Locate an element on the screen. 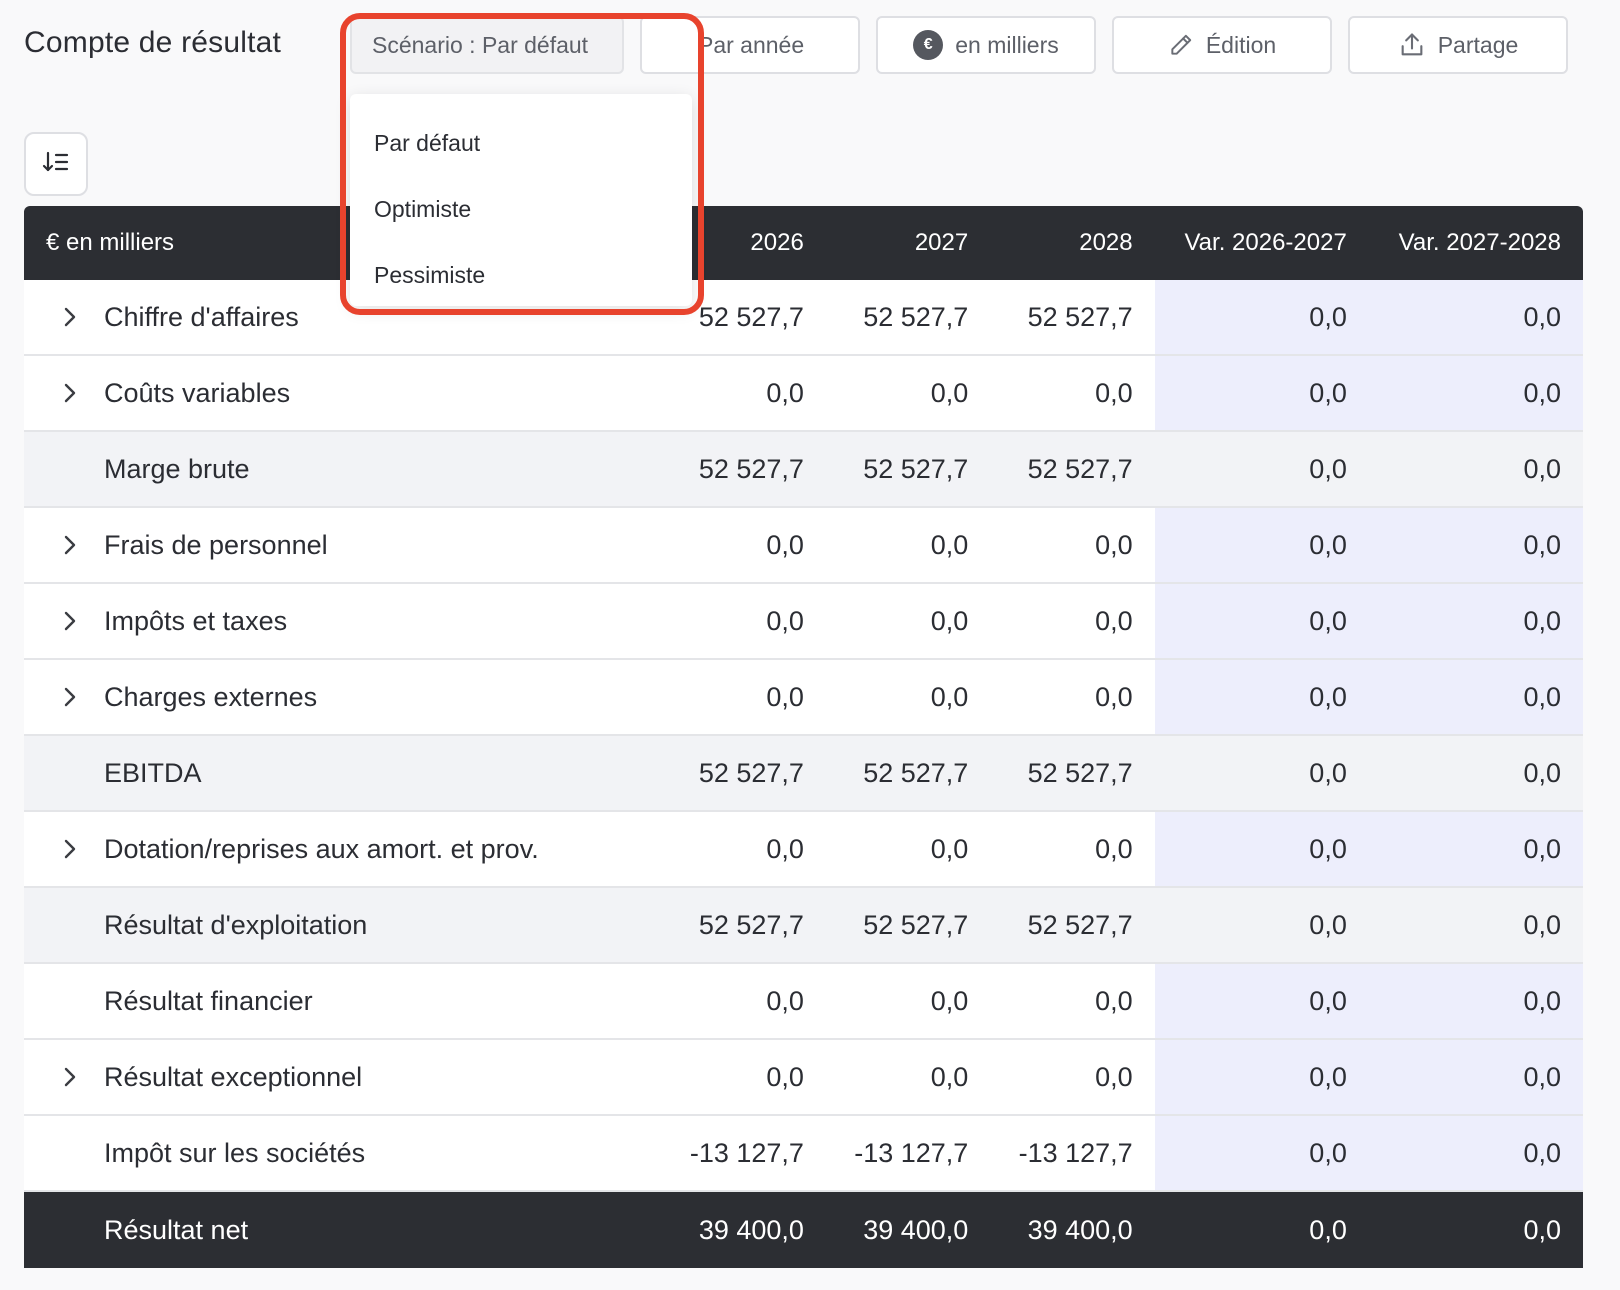  share-label: Partage is located at coordinates (1478, 44).